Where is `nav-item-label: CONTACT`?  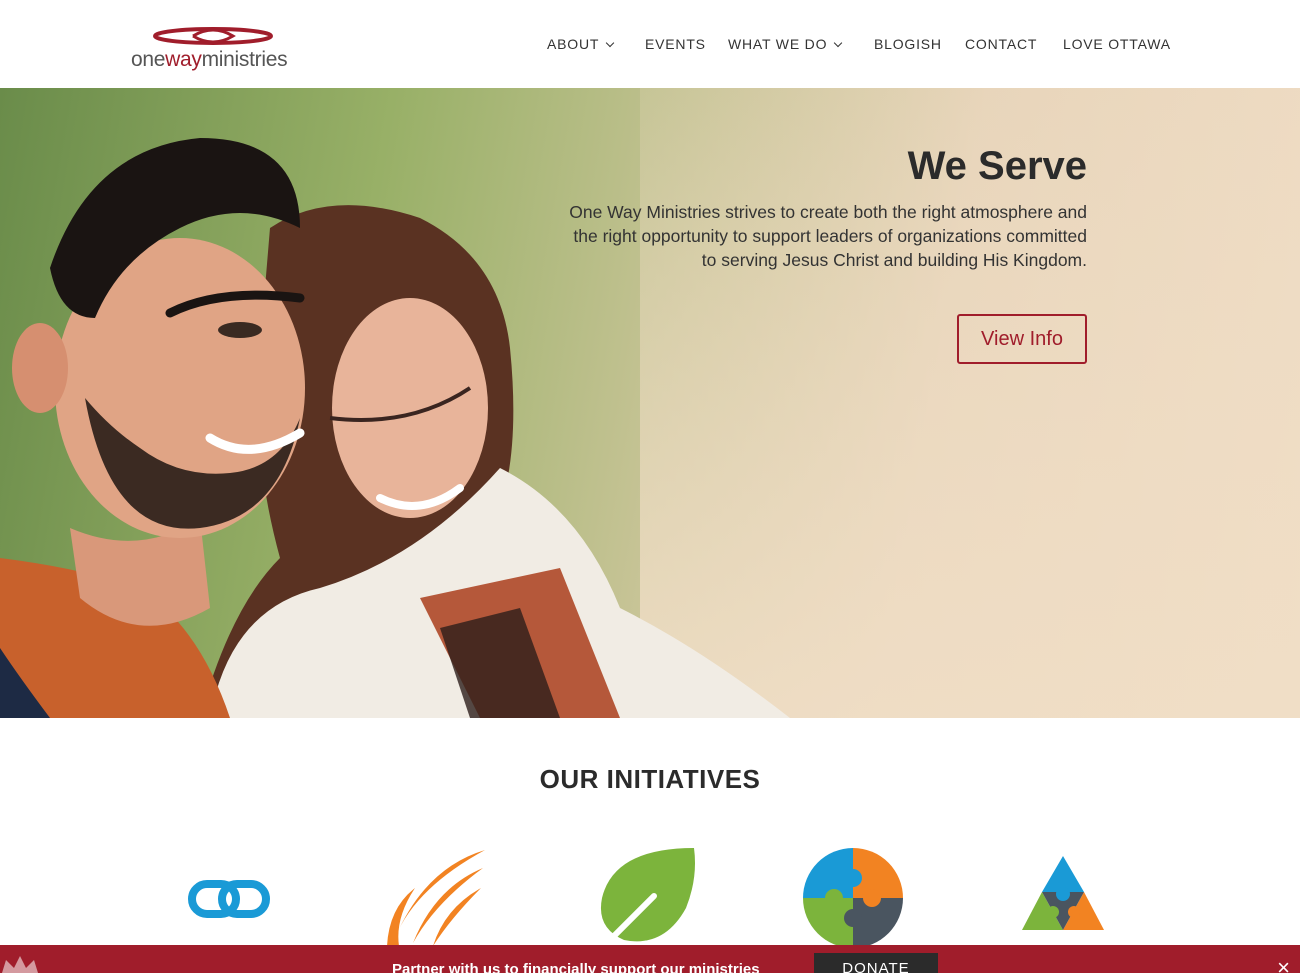 nav-item-label: CONTACT is located at coordinates (1001, 44).